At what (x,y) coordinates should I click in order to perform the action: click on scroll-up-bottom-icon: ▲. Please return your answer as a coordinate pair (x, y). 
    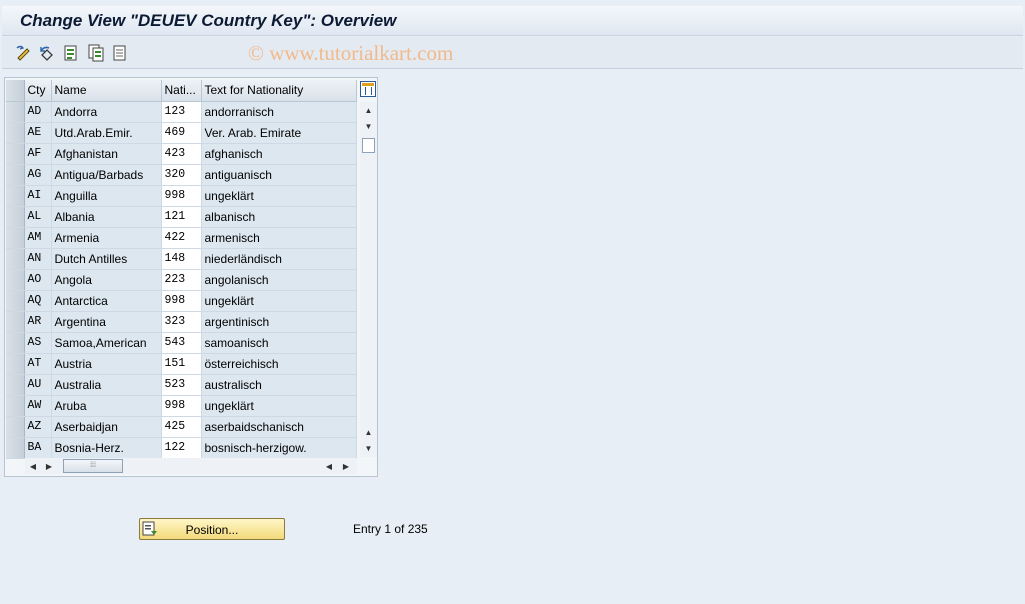
    Looking at the image, I should click on (368, 432).